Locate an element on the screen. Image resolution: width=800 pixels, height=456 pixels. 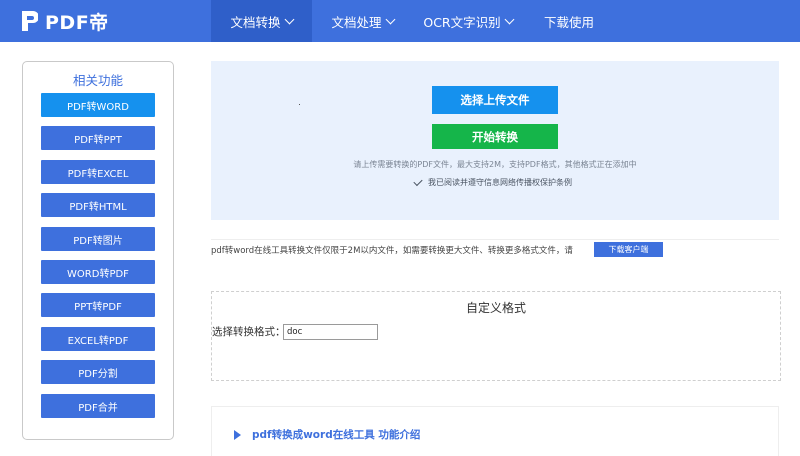
nav-label: 文档处理 is located at coordinates (356, 22).